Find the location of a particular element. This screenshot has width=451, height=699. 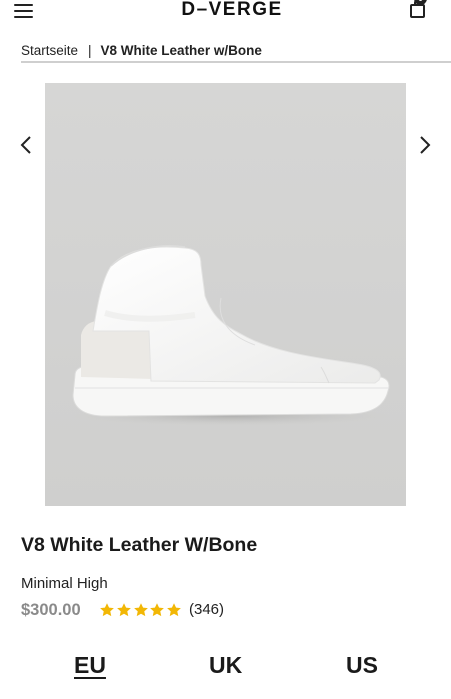

tab-size-uk: UK is located at coordinates (225, 665).